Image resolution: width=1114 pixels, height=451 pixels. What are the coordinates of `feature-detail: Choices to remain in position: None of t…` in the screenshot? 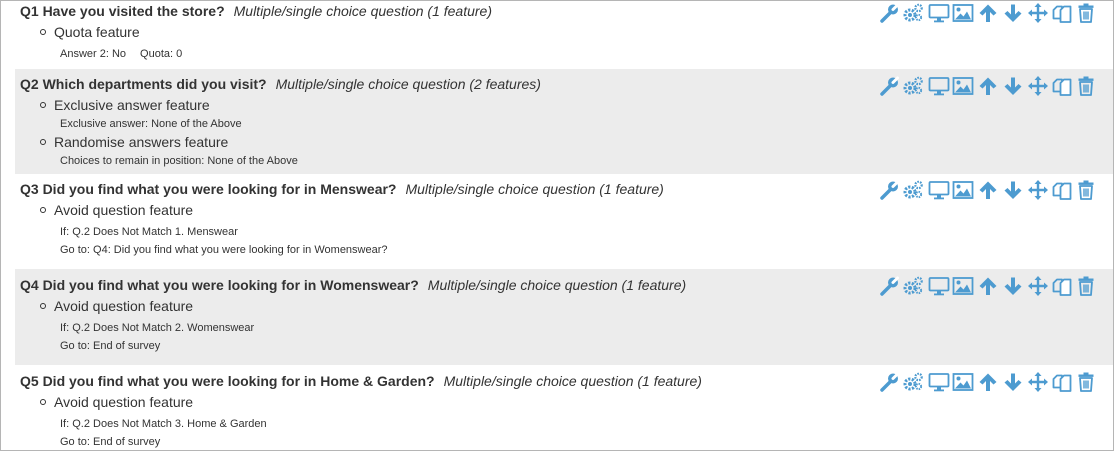 It's located at (179, 161).